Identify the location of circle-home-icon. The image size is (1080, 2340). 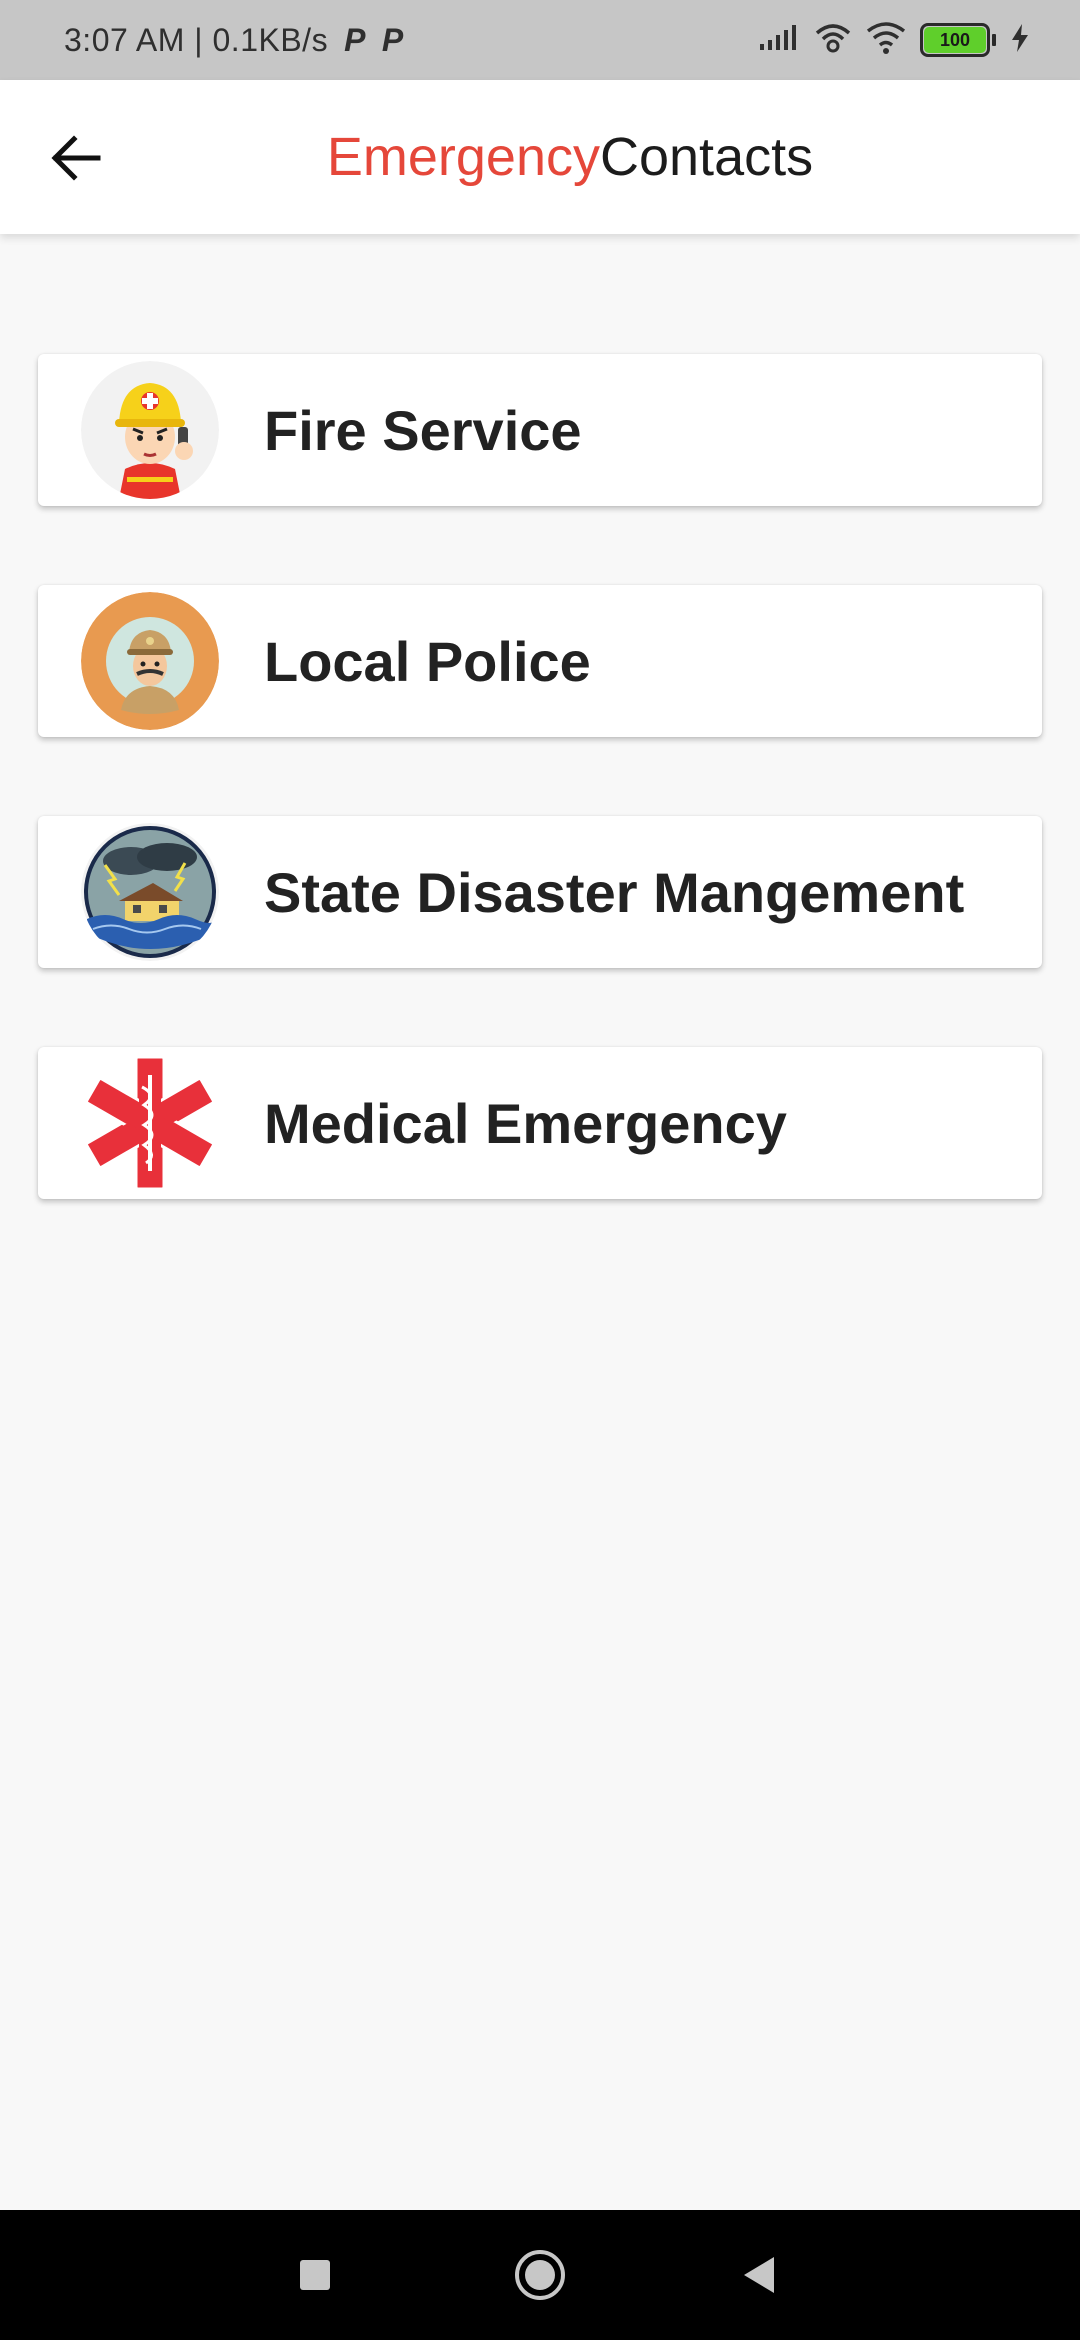
(540, 2275).